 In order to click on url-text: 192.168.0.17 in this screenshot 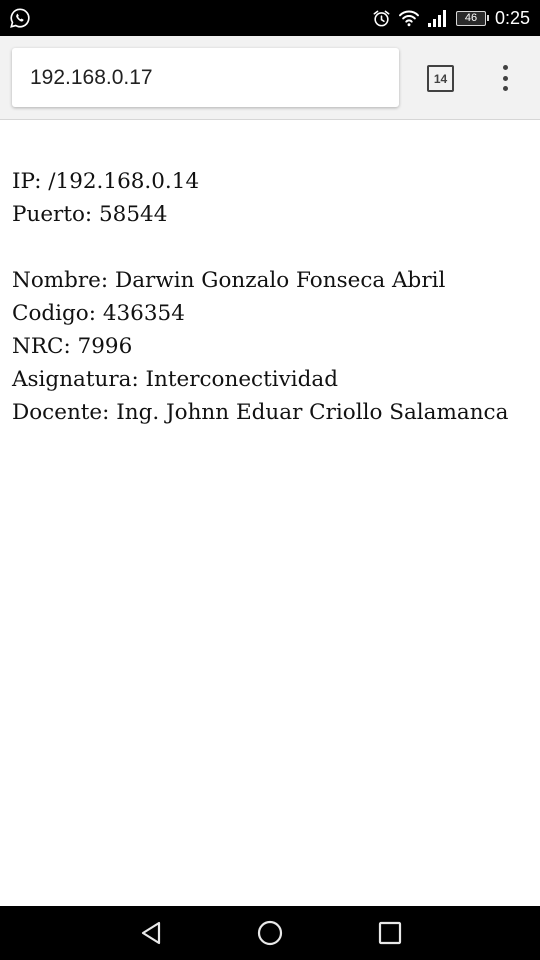, I will do `click(91, 77)`.